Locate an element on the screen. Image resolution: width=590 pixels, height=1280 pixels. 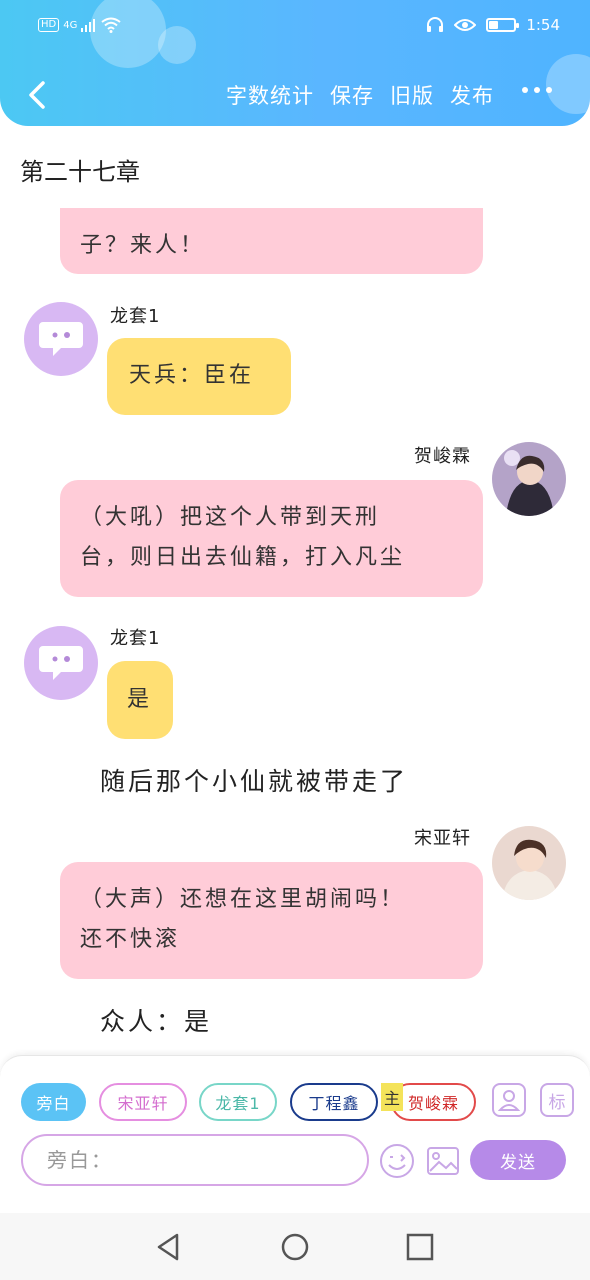
headset-icon is located at coordinates (435, 24).